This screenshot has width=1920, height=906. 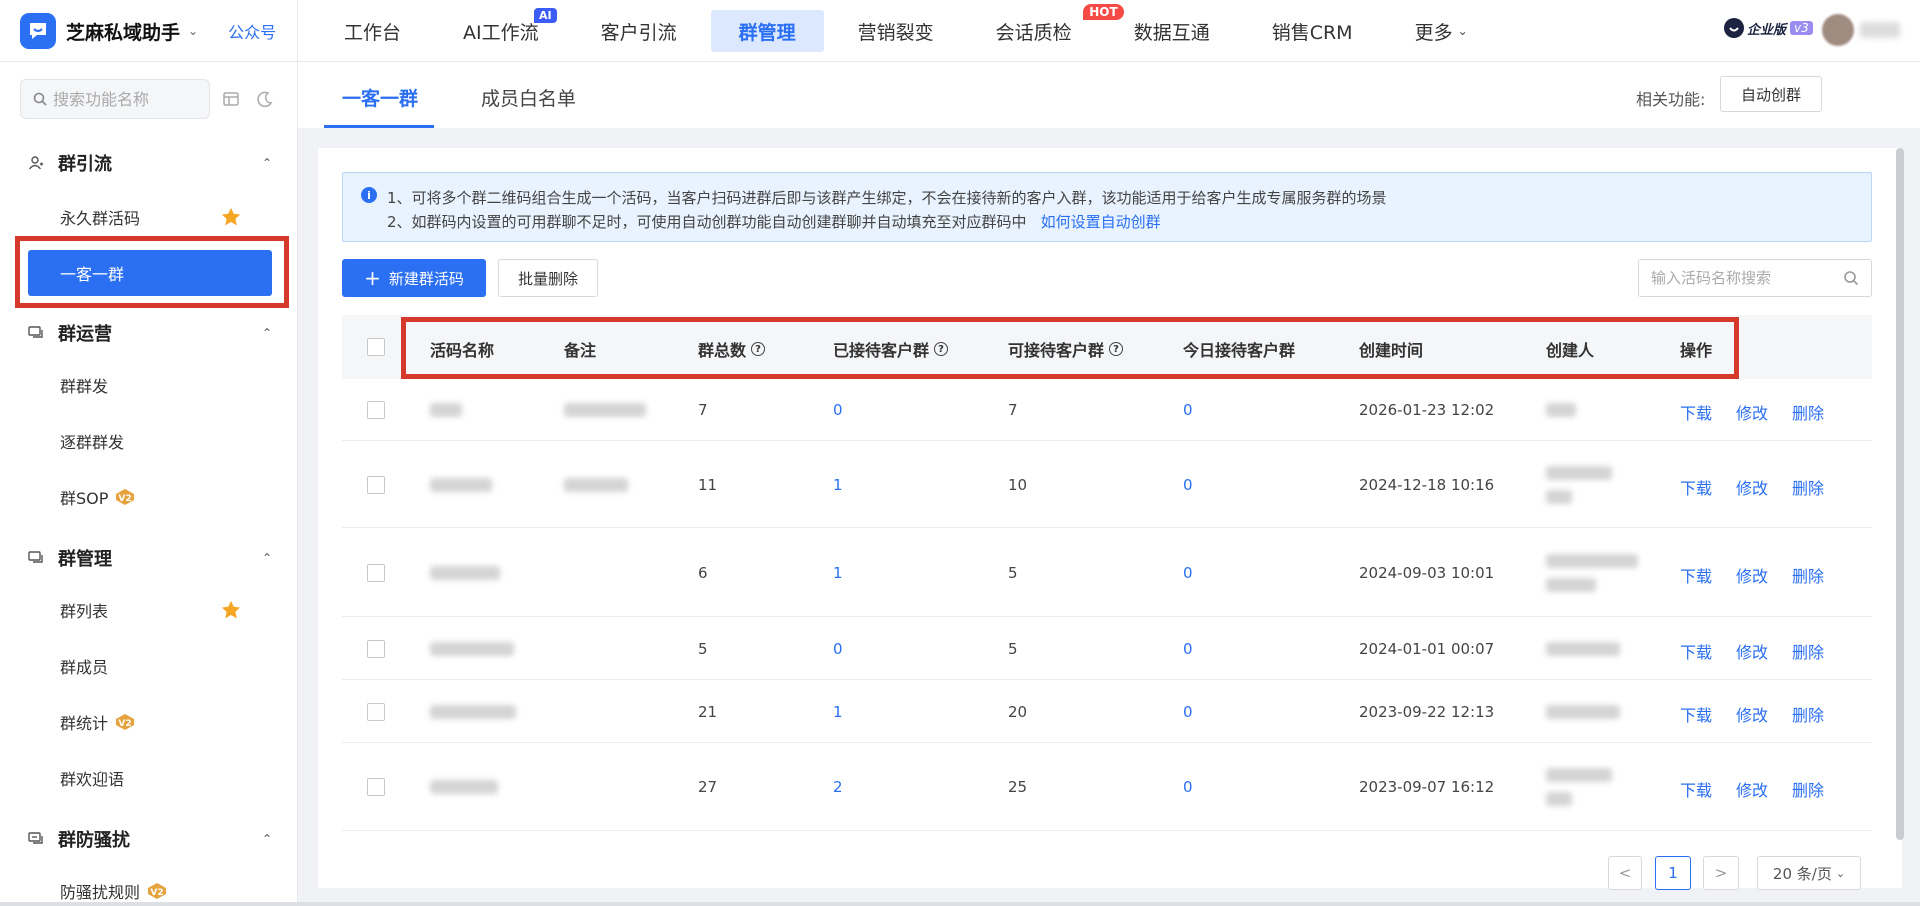 What do you see at coordinates (1673, 873) in the screenshot?
I see `page-1-button: 1` at bounding box center [1673, 873].